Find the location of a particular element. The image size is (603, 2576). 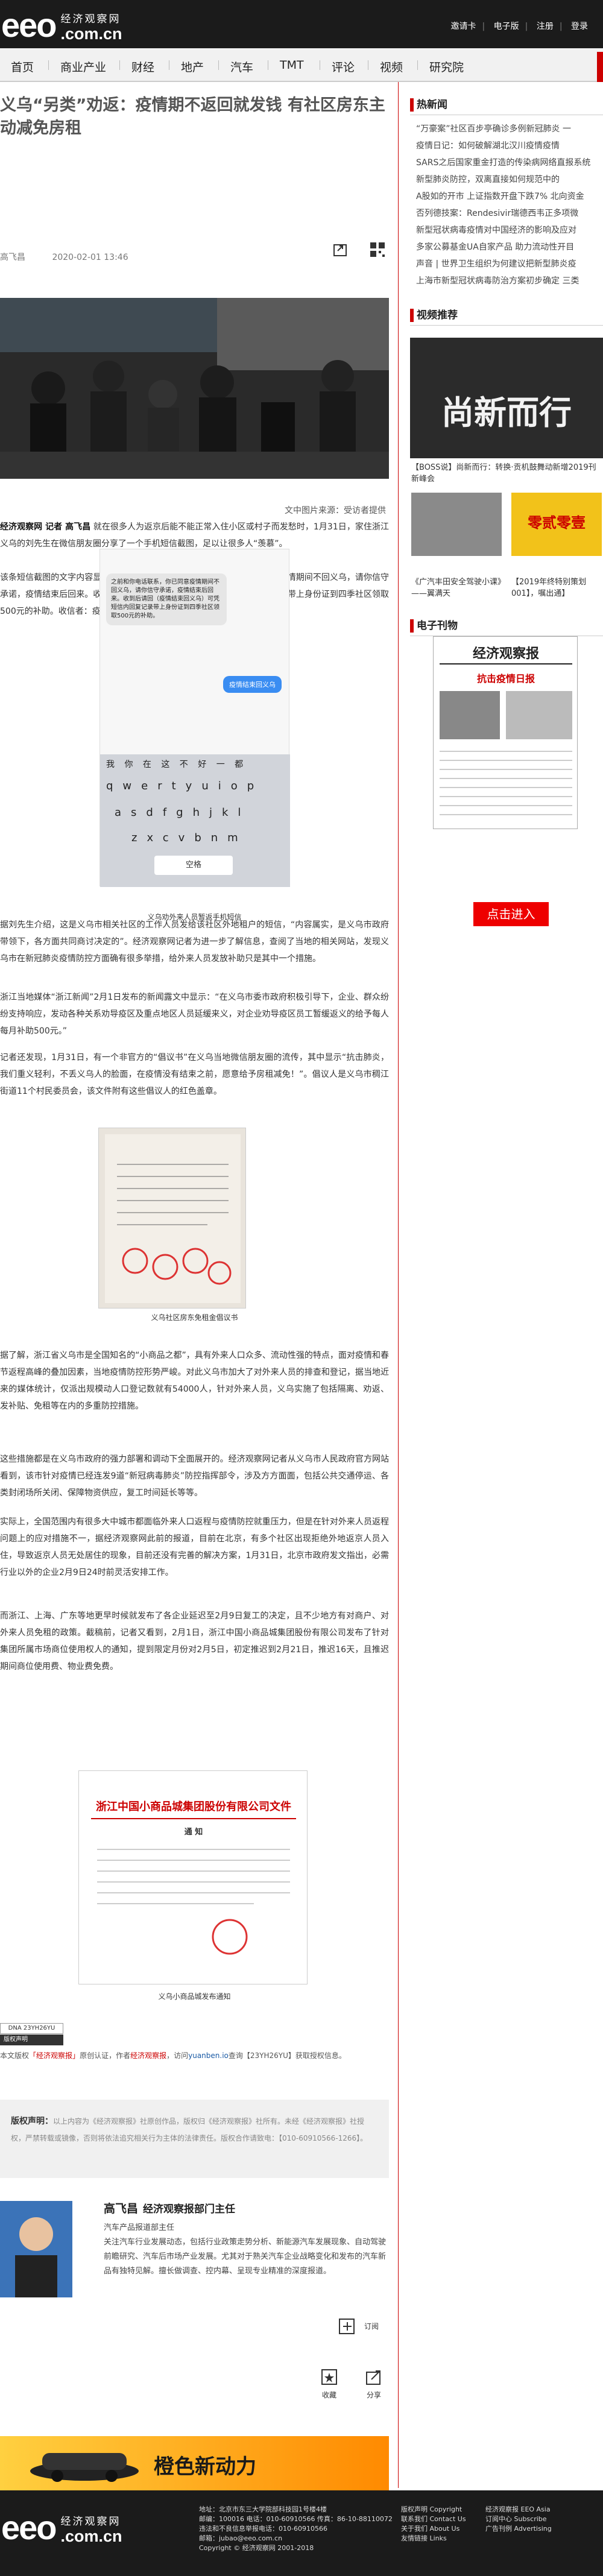

top-header-bar: eeo 经济观察网 .com.cn 邀请卡 | 电子版 | 注册 | 登录 is located at coordinates (301, 24).